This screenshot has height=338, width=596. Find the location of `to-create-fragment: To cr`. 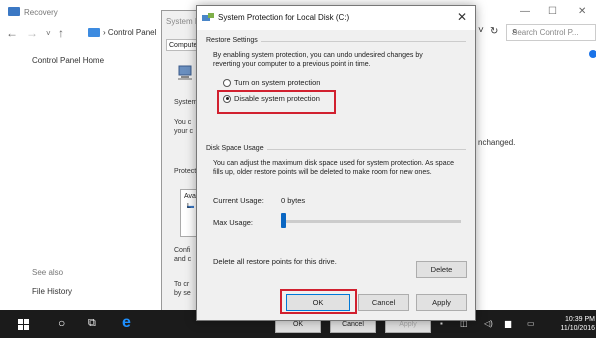

to-create-fragment: To cr is located at coordinates (182, 284).